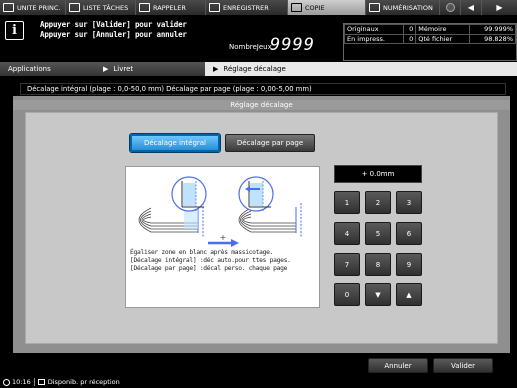 The height and width of the screenshot is (388, 517). I want to click on booklet-left-icon, so click(172, 206).